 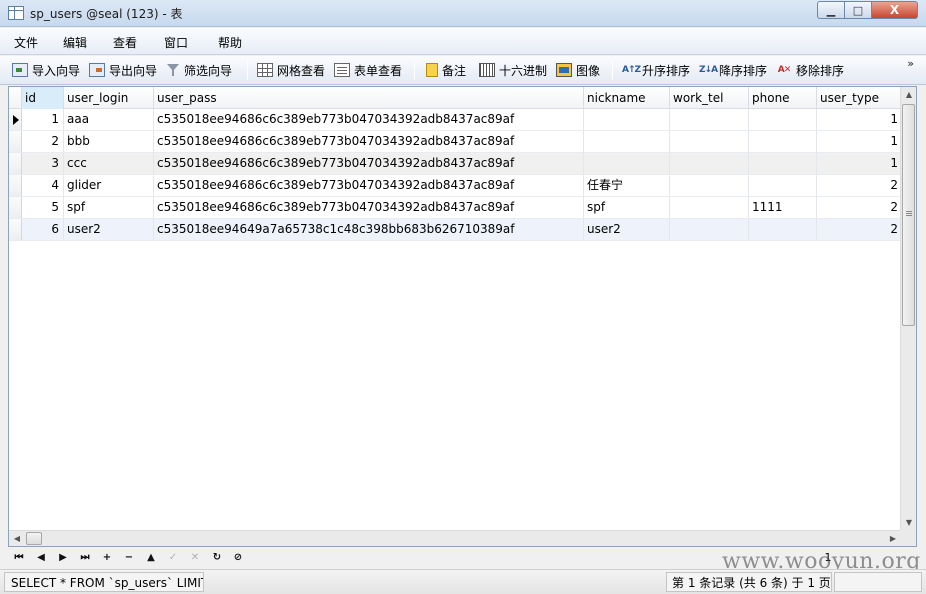 What do you see at coordinates (908, 215) in the screenshot?
I see `vertical-scroll-thumb` at bounding box center [908, 215].